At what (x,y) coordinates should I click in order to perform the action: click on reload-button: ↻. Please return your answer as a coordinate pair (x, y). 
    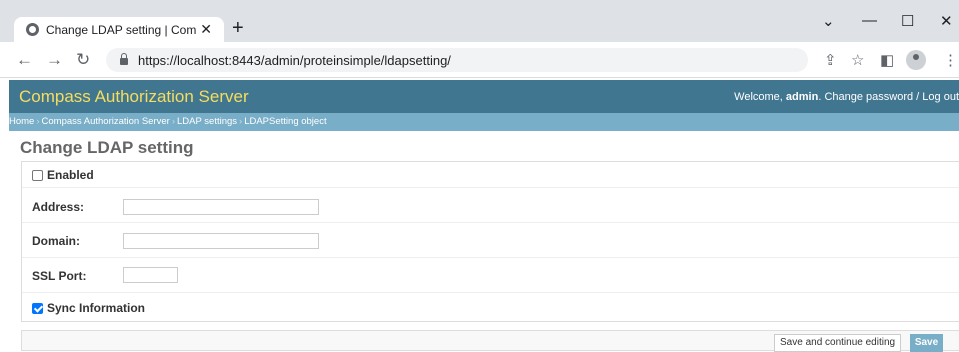
    Looking at the image, I should click on (83, 60).